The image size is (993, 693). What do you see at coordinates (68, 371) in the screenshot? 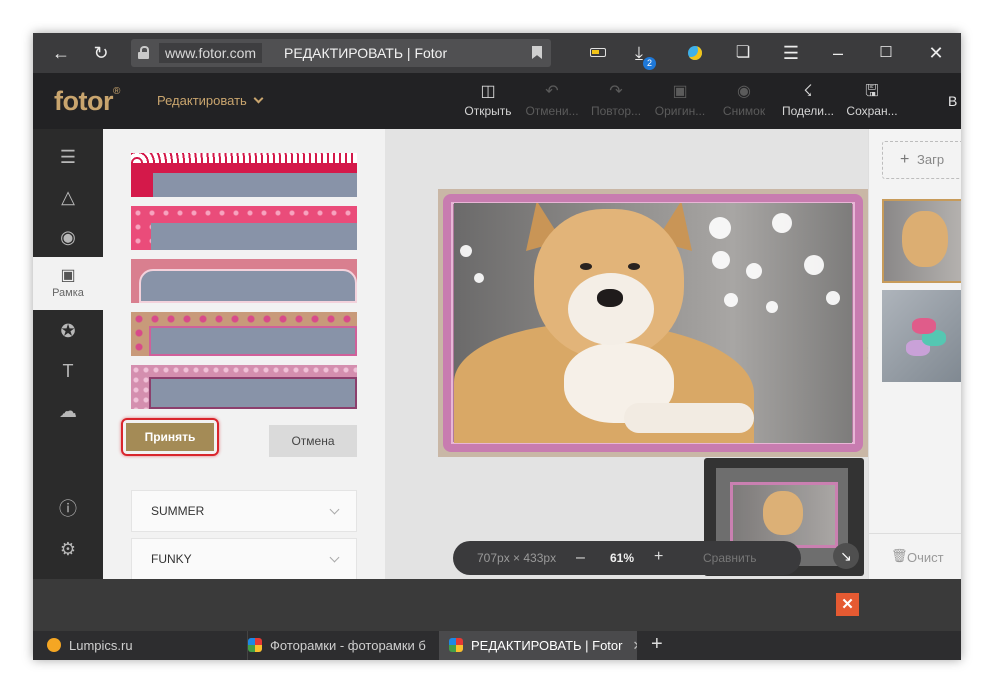
I see `text-icon: T` at bounding box center [68, 371].